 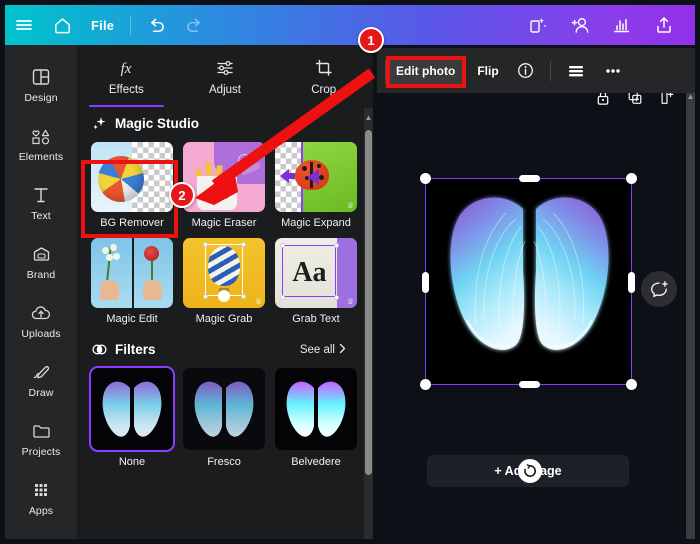 I want to click on tool-thumbnail: ♕, so click(x=224, y=273).